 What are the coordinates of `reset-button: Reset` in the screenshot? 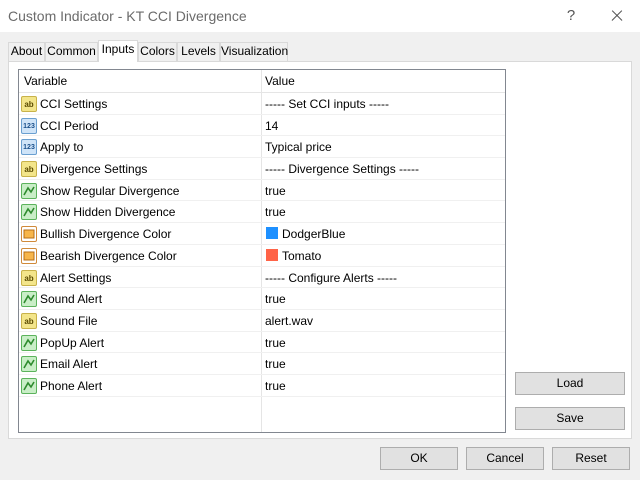 It's located at (591, 458).